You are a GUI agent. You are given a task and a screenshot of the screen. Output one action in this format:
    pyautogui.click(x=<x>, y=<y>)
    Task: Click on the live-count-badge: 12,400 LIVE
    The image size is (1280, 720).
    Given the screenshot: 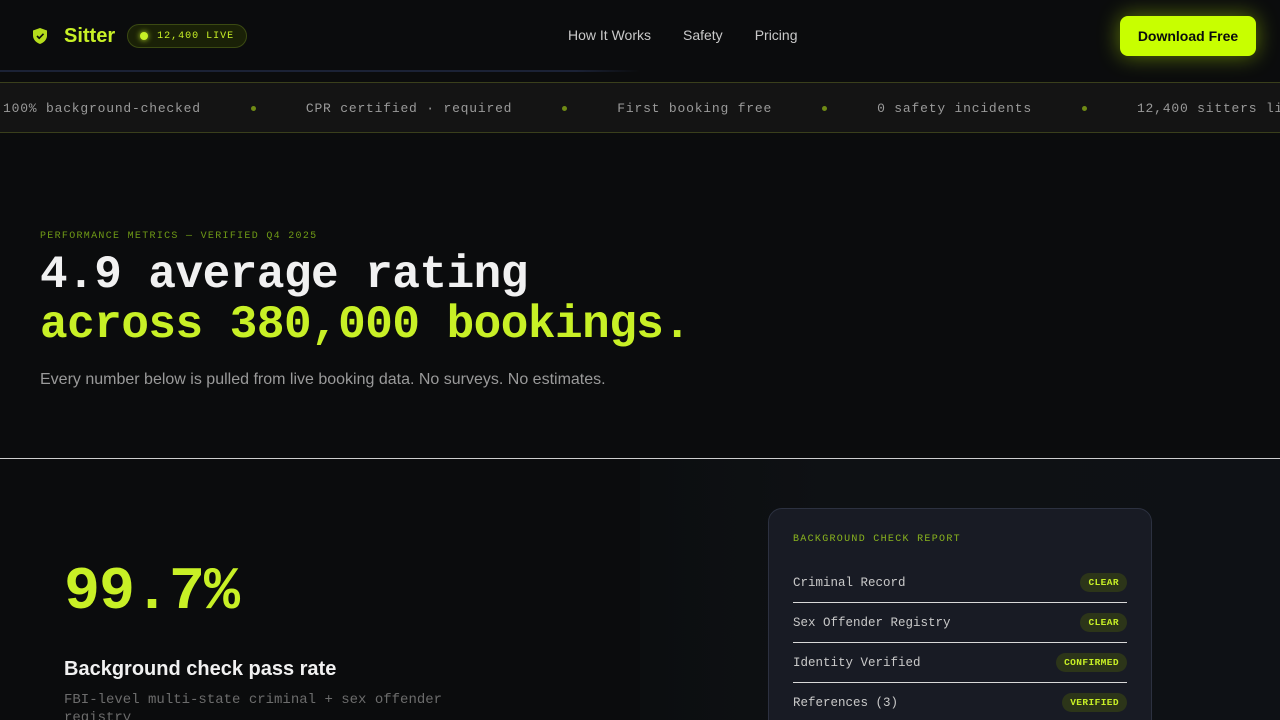 What is the action you would take?
    pyautogui.click(x=187, y=36)
    